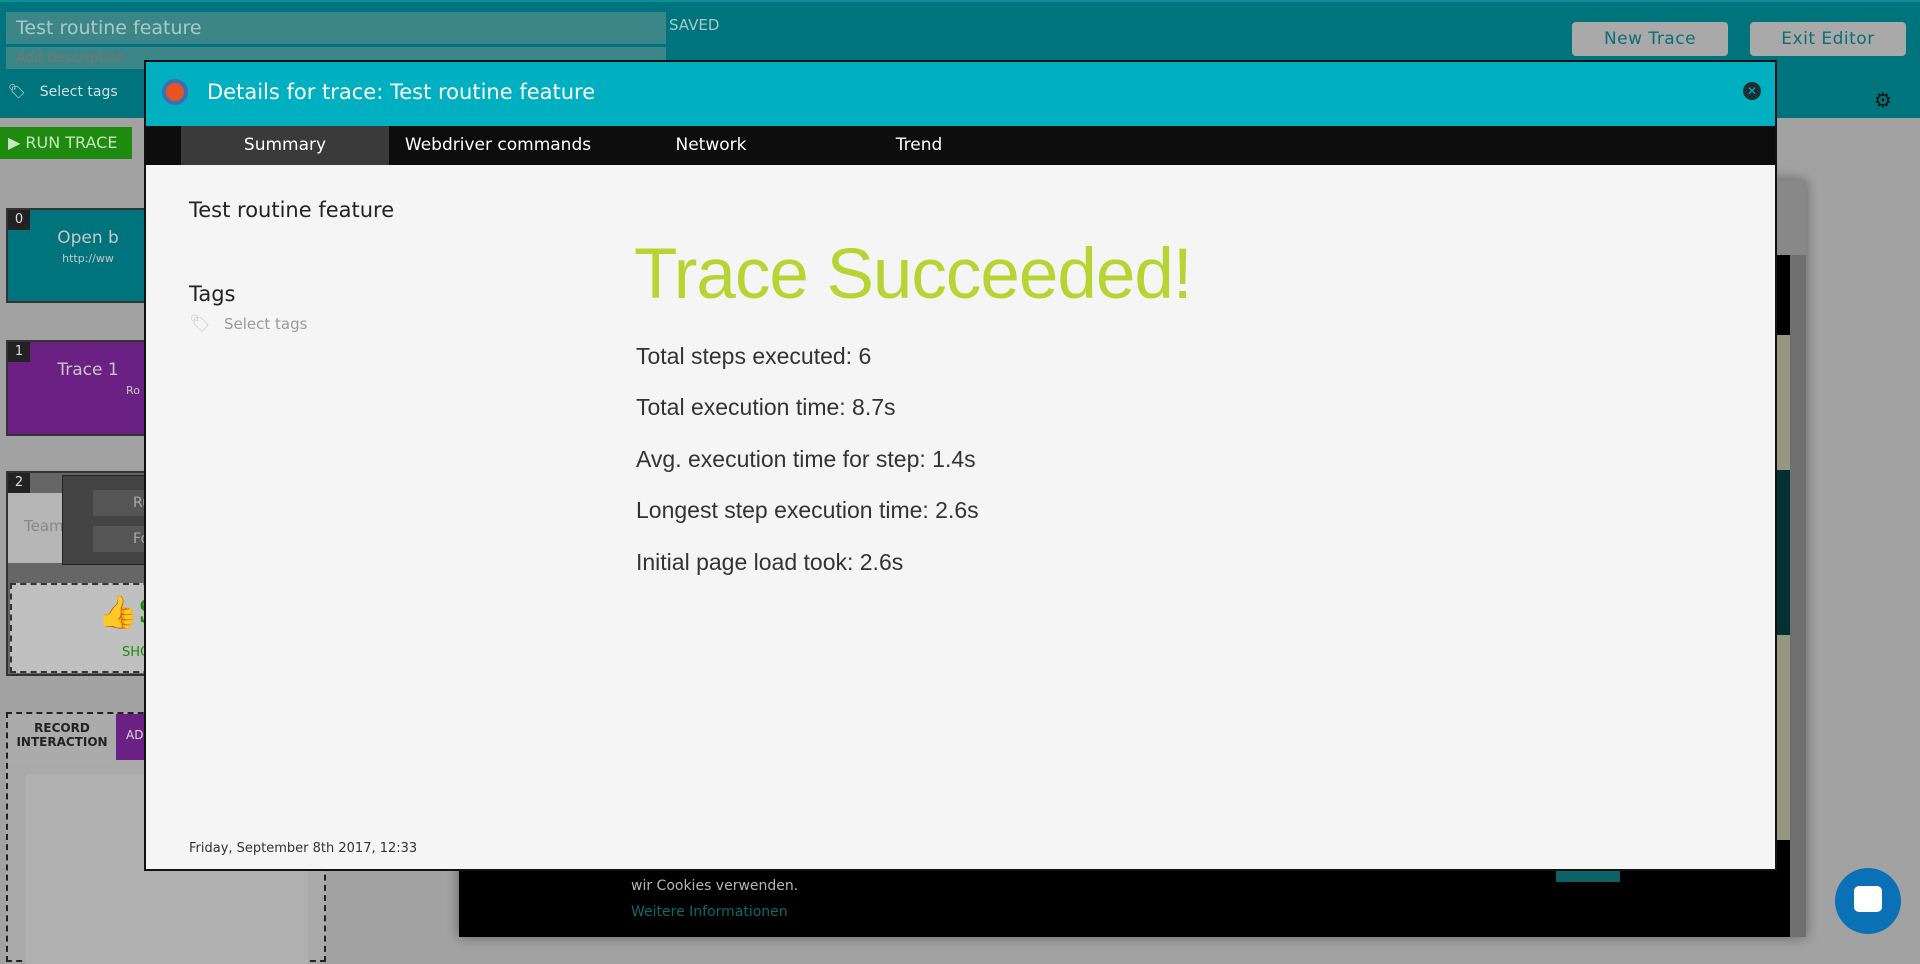  What do you see at coordinates (175, 92) in the screenshot?
I see `firefox-icon` at bounding box center [175, 92].